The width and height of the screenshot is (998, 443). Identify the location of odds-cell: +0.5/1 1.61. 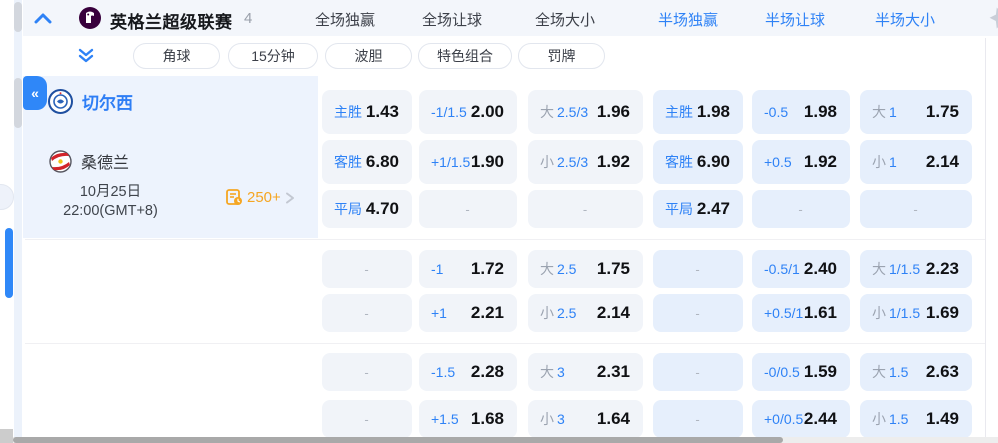
(801, 313).